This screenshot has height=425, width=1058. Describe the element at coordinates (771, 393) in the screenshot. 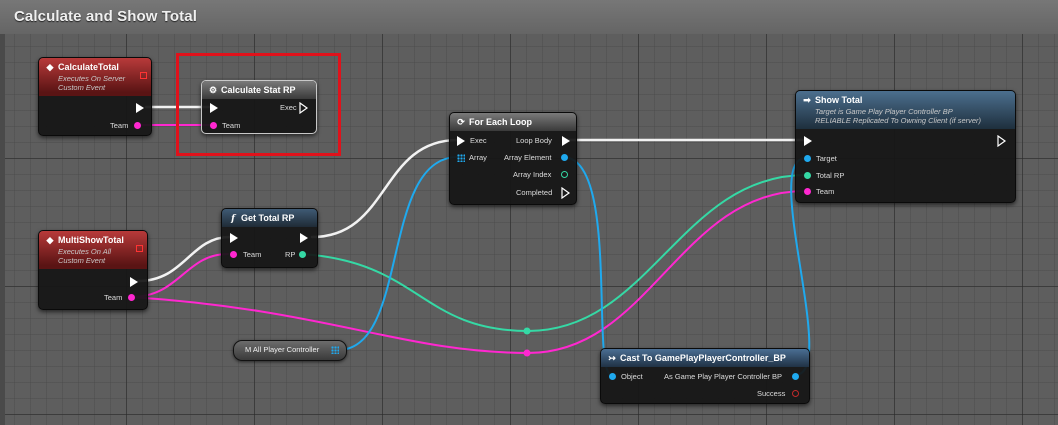

I see `pin-success-label: Success` at that location.